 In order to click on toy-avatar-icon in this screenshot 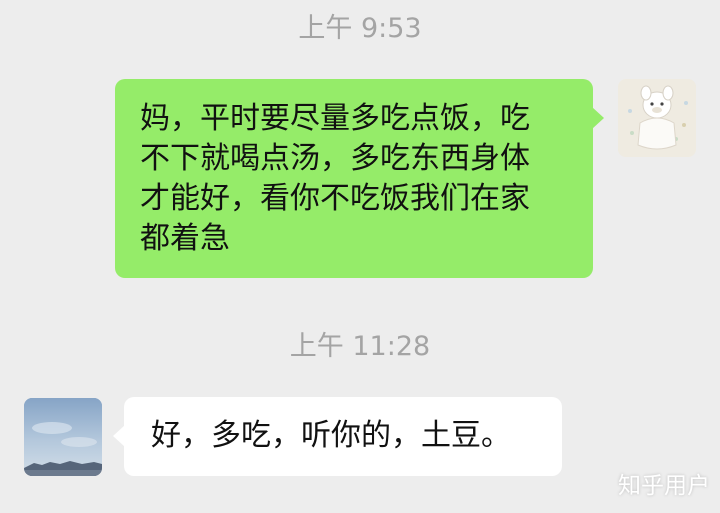, I will do `click(657, 118)`.